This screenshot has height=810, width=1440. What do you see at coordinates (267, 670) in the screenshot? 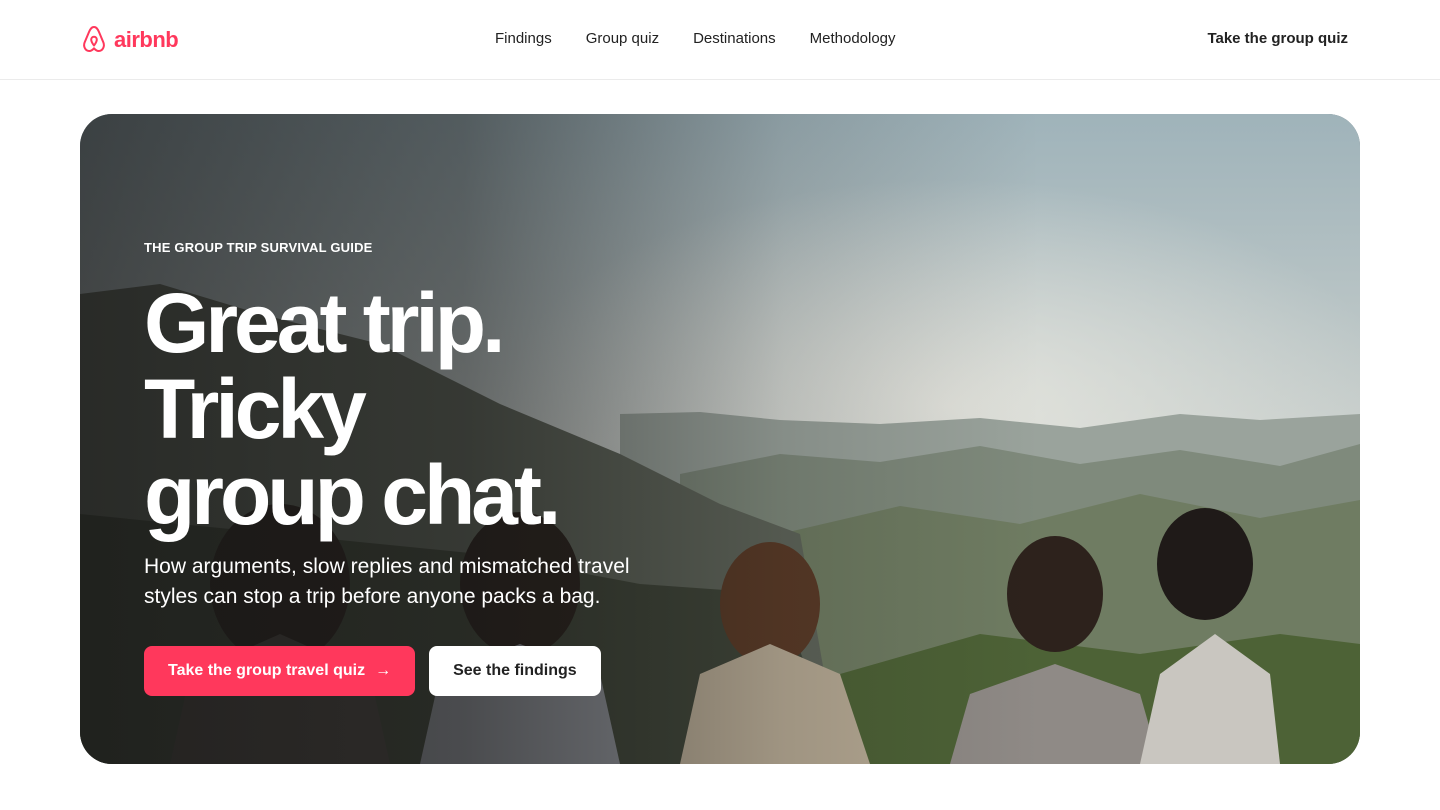
I see `quiz-button-label: Take the group travel quiz` at bounding box center [267, 670].